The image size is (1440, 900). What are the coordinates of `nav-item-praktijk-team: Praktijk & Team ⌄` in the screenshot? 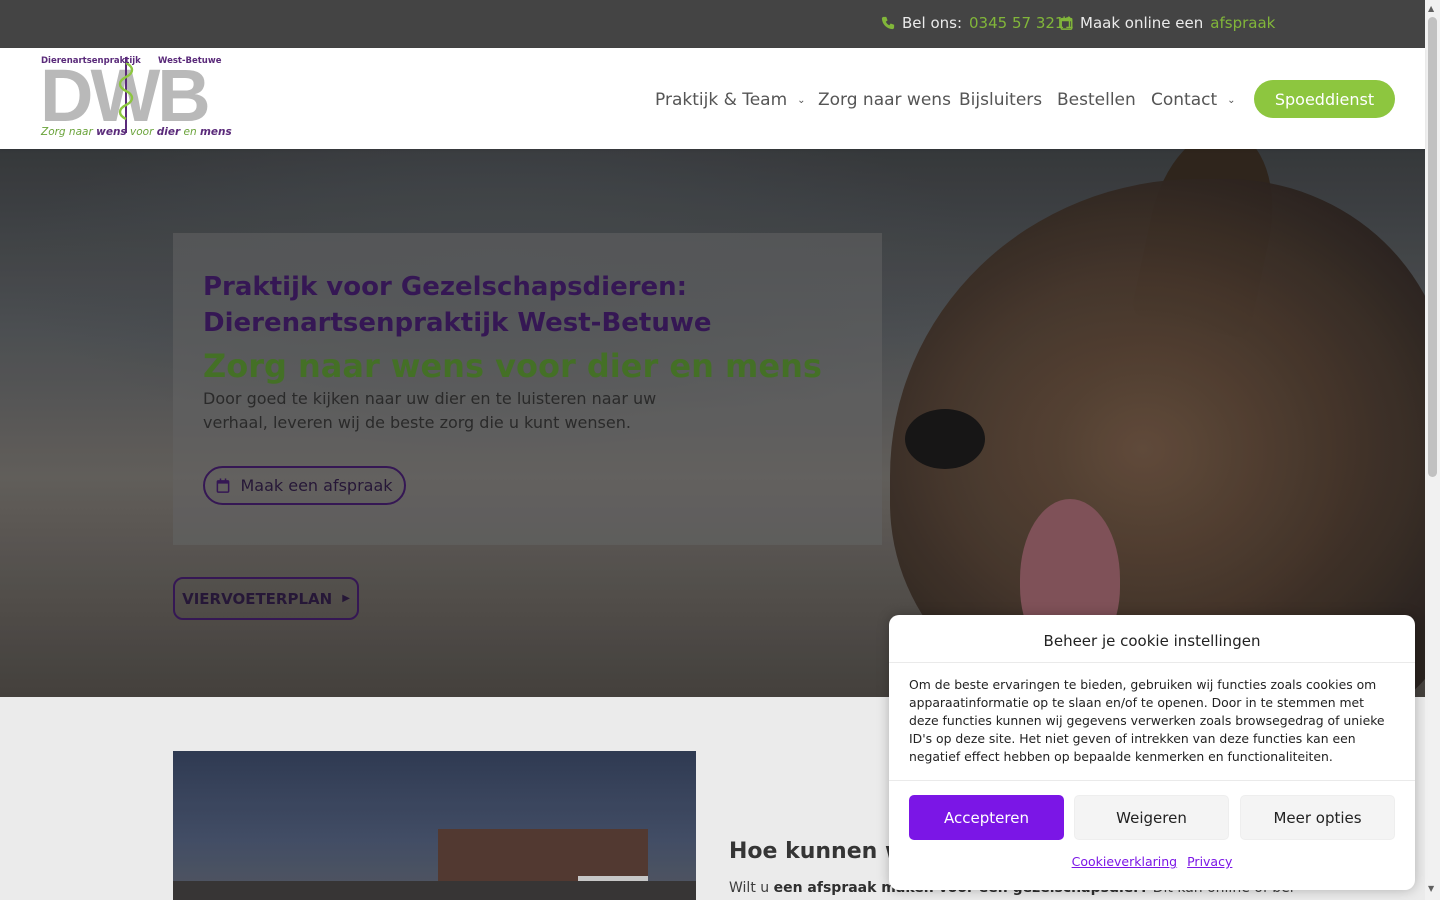 It's located at (730, 100).